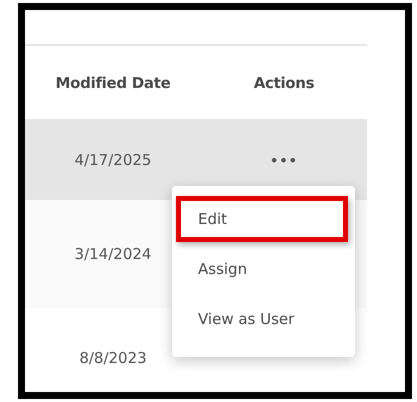 The image size is (417, 402). What do you see at coordinates (113, 358) in the screenshot?
I see `date-cell: 8/8/2023` at bounding box center [113, 358].